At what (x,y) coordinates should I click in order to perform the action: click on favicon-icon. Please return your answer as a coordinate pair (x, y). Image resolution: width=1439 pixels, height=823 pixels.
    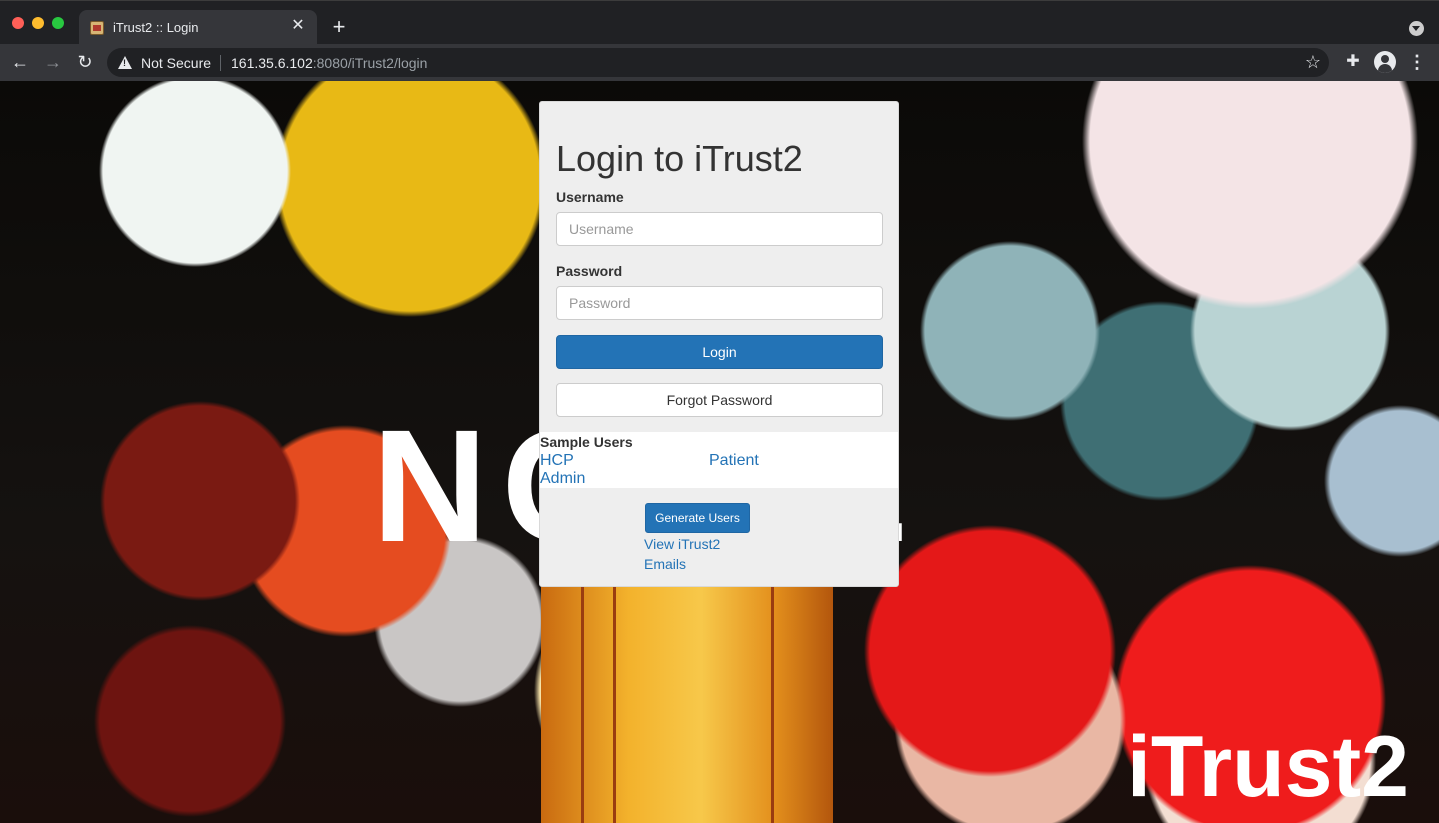
    Looking at the image, I should click on (97, 28).